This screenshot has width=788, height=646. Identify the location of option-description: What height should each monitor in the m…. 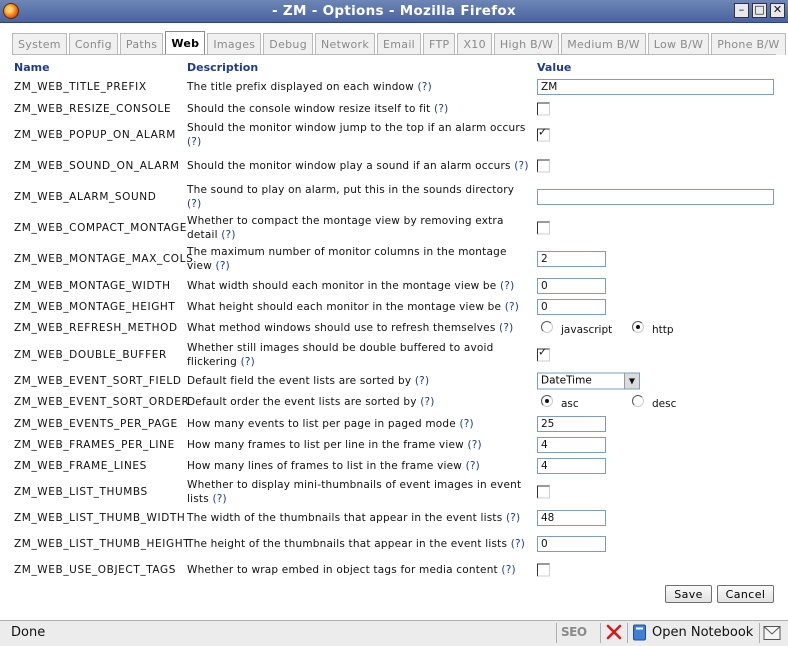
(359, 307).